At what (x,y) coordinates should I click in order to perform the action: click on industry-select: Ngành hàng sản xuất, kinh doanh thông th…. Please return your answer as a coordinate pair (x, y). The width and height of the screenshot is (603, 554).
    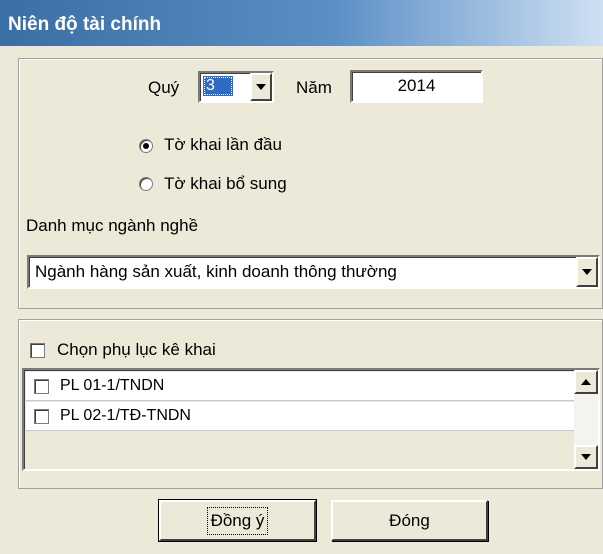
    Looking at the image, I should click on (313, 272).